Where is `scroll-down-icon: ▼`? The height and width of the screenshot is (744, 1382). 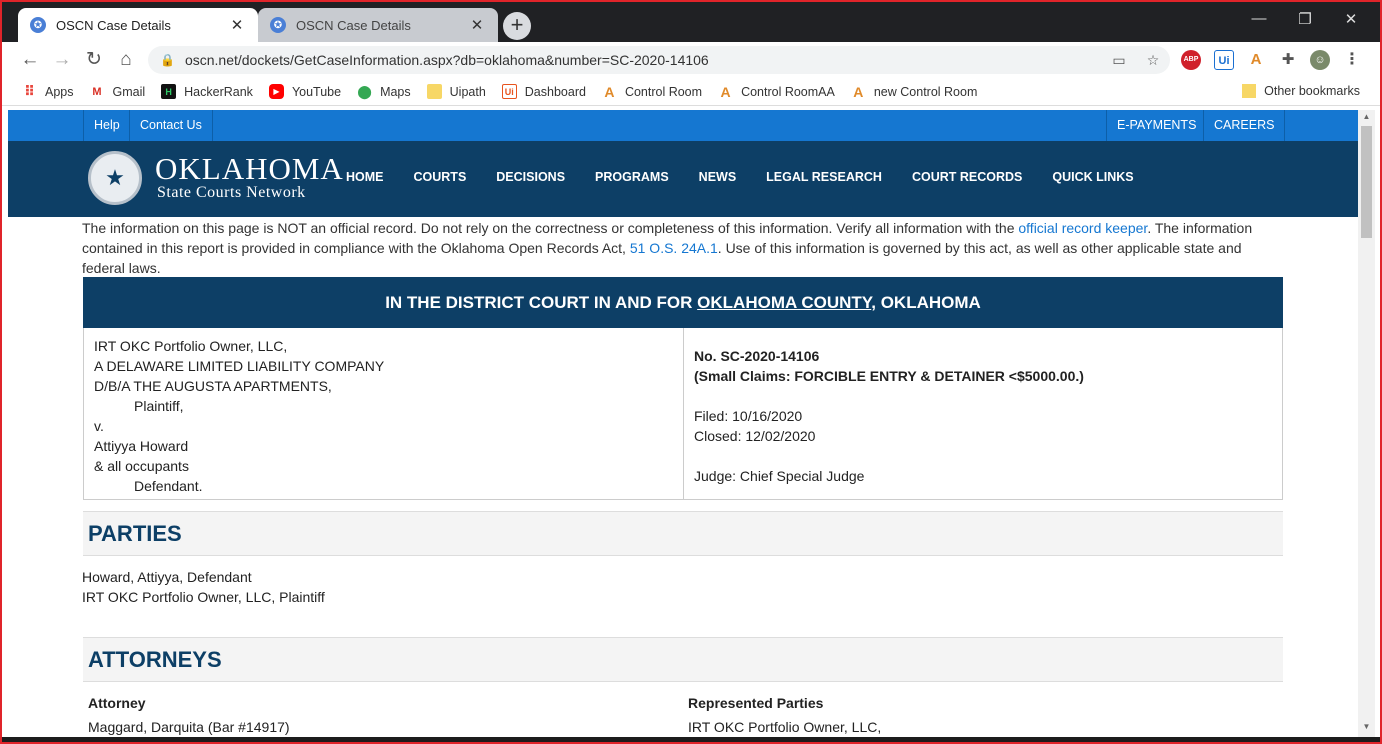
scroll-down-icon: ▼ is located at coordinates (1366, 726).